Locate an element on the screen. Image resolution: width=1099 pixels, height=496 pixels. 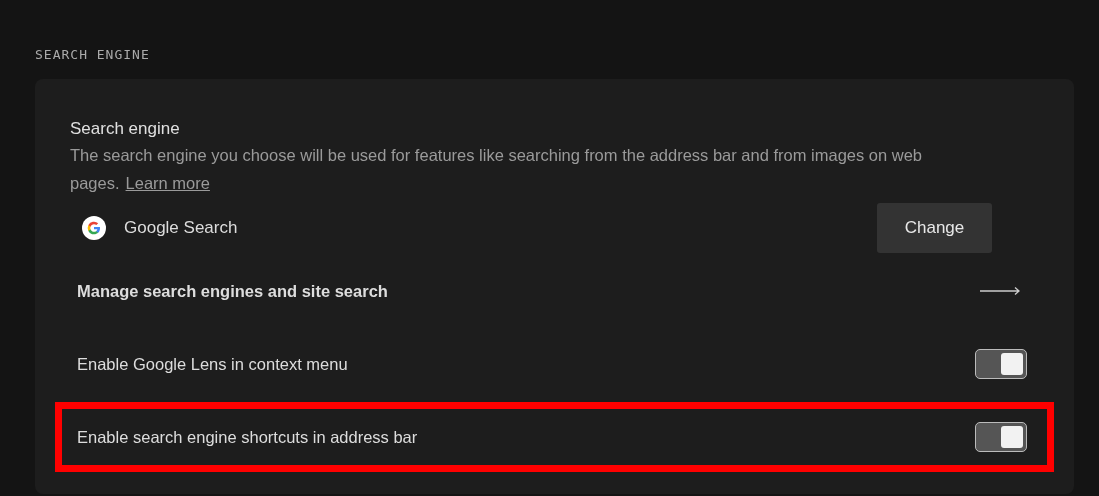
google-logo-icon is located at coordinates (94, 228).